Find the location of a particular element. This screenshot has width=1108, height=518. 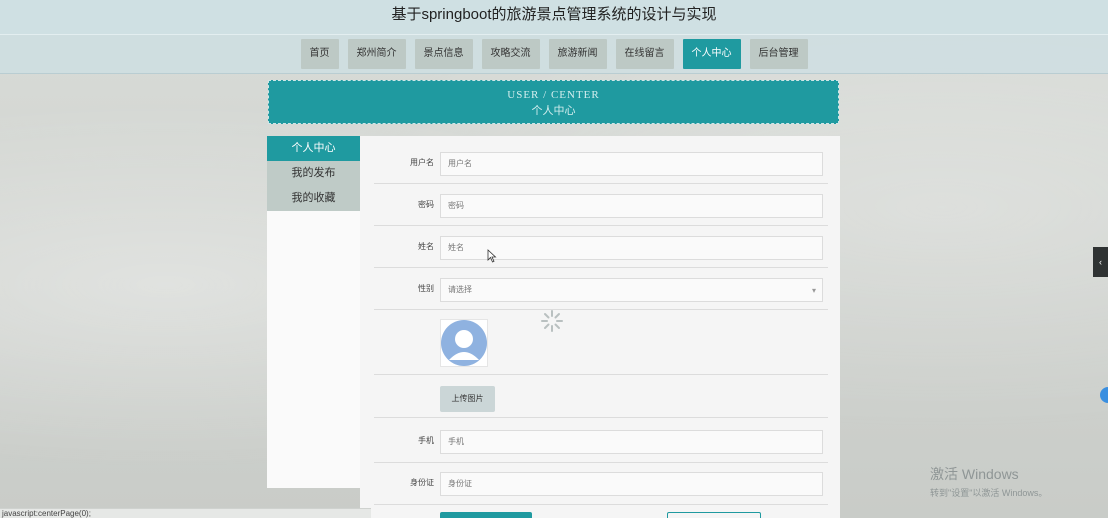

banner-title-cn: 个人中心 is located at coordinates (553, 111).